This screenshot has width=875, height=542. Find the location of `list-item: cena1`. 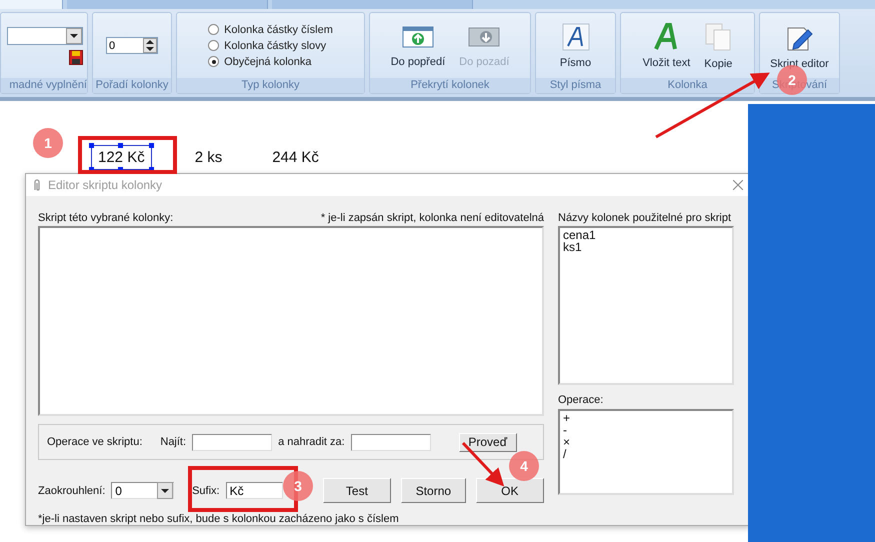

list-item: cena1 is located at coordinates (646, 235).